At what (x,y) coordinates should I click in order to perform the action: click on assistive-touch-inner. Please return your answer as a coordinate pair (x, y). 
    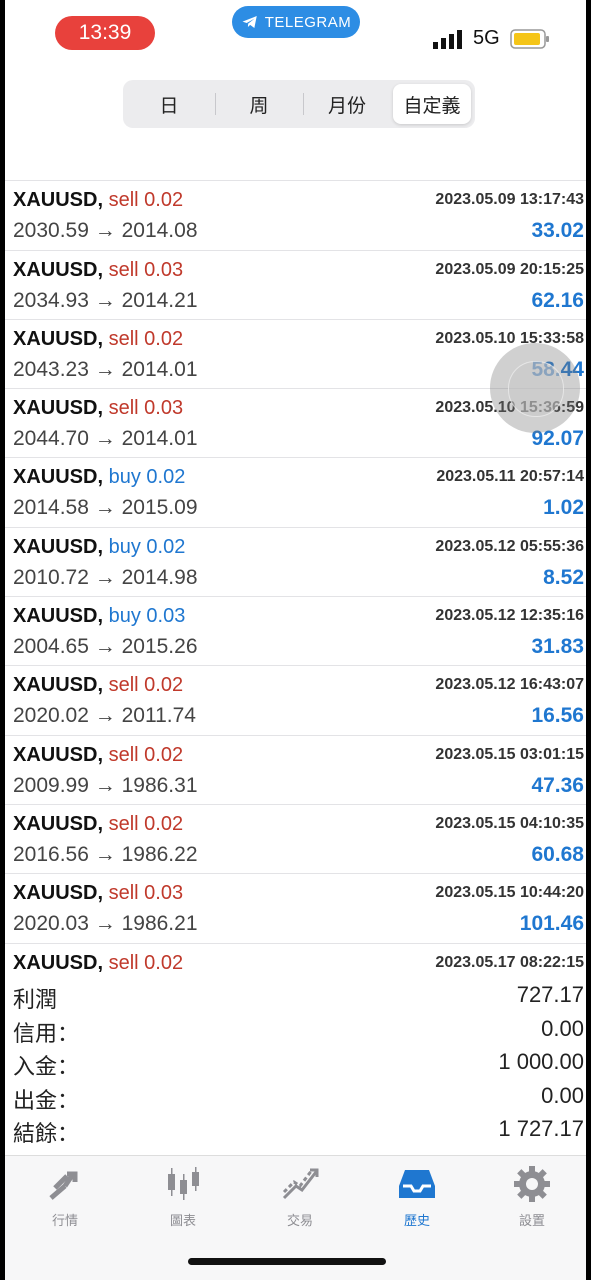
    Looking at the image, I should click on (536, 389).